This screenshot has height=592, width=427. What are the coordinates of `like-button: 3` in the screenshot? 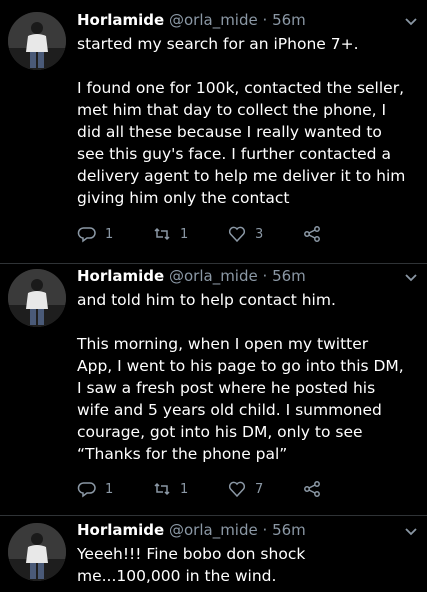 It's located at (264, 234).